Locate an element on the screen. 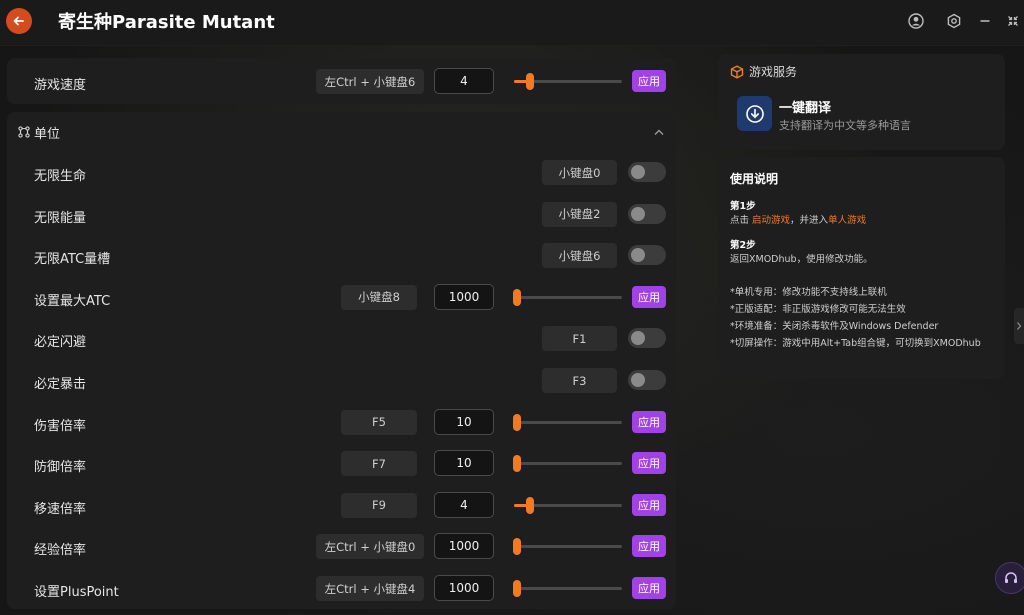 The image size is (1024, 615). unit-option-label: 必定闪避 is located at coordinates (60, 343).